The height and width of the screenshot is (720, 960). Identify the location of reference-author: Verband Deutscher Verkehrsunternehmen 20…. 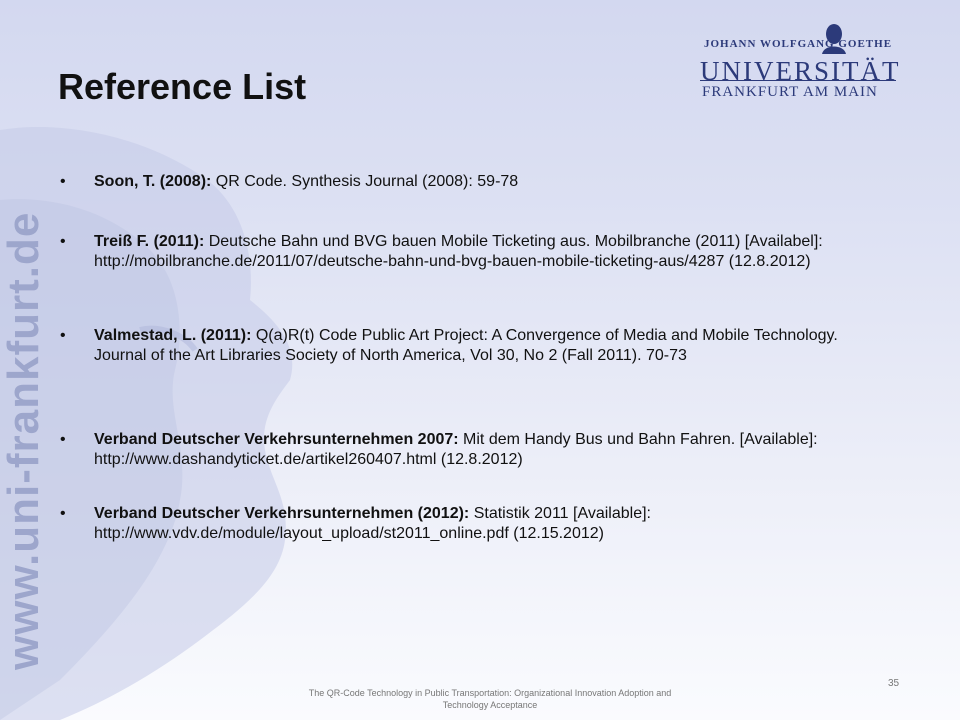
(276, 439).